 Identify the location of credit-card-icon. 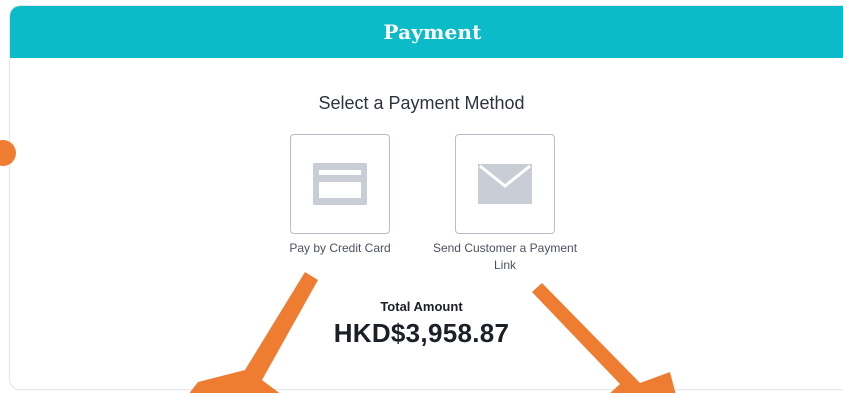
(340, 184).